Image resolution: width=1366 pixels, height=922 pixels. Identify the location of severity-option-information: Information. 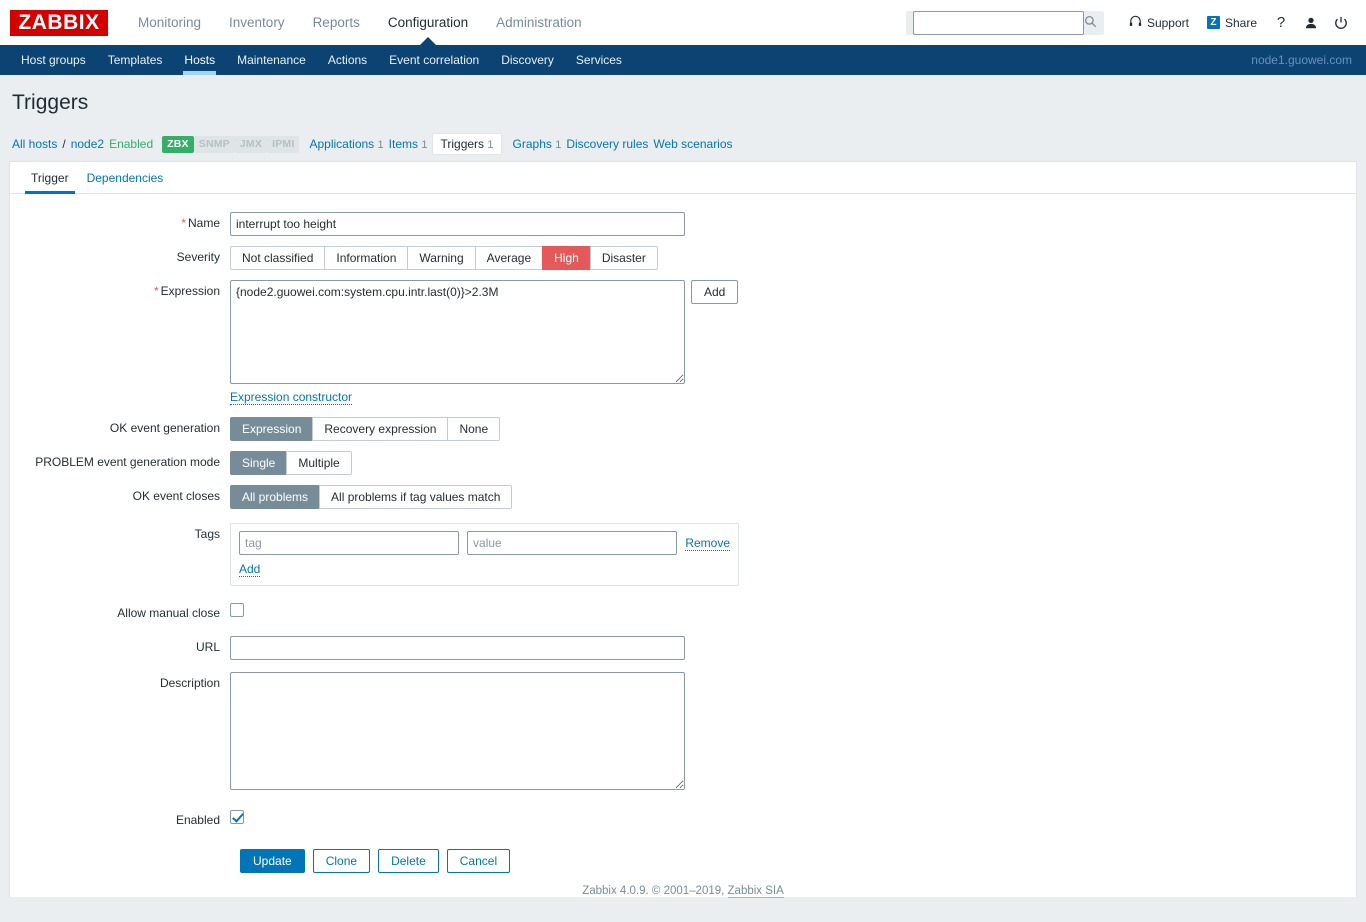
(366, 258).